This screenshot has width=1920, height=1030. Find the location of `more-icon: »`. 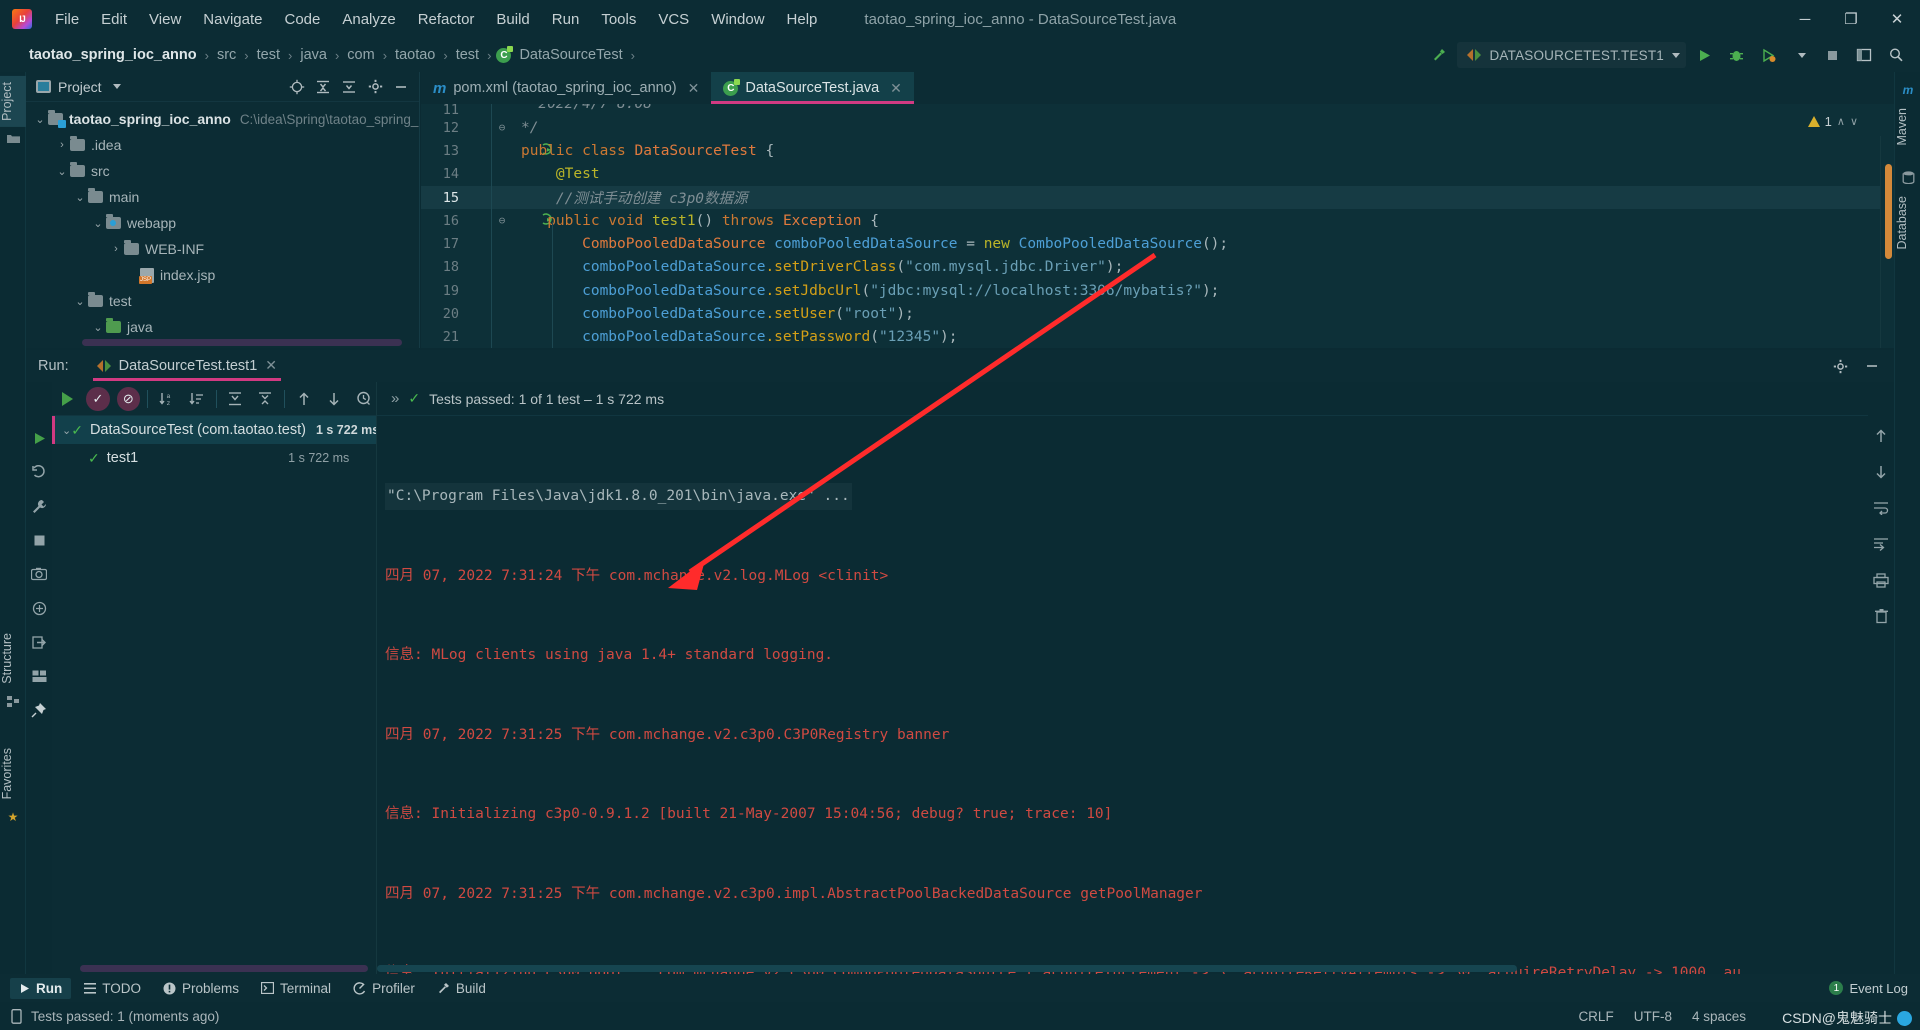

more-icon: » is located at coordinates (395, 398).